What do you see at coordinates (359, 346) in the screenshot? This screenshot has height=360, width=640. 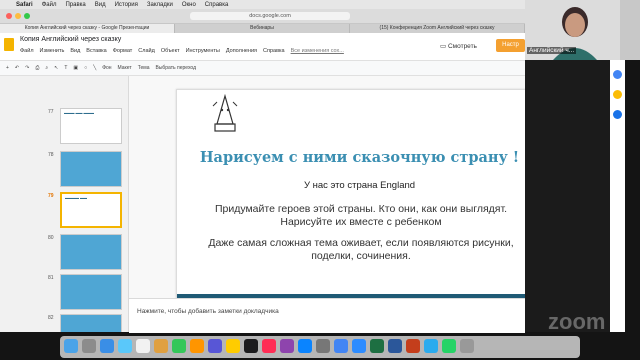 I see `zoom-app-icon` at bounding box center [359, 346].